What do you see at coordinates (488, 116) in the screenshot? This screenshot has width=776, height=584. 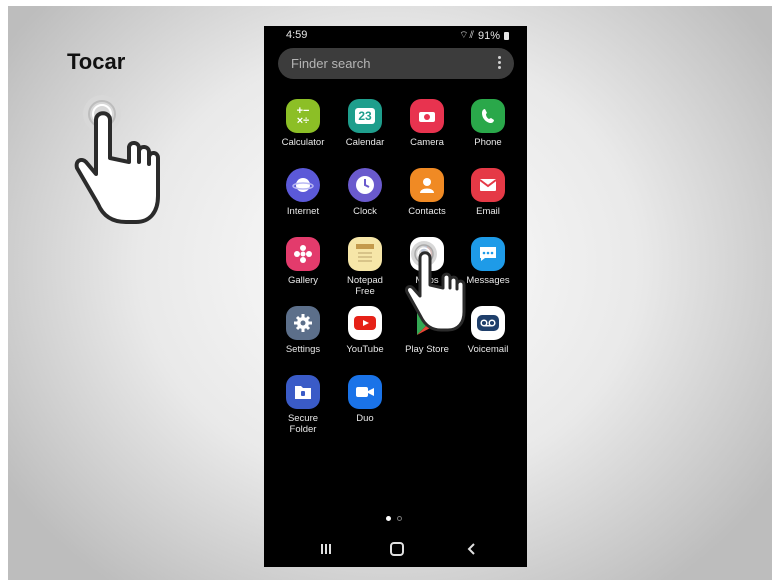 I see `phone-icon` at bounding box center [488, 116].